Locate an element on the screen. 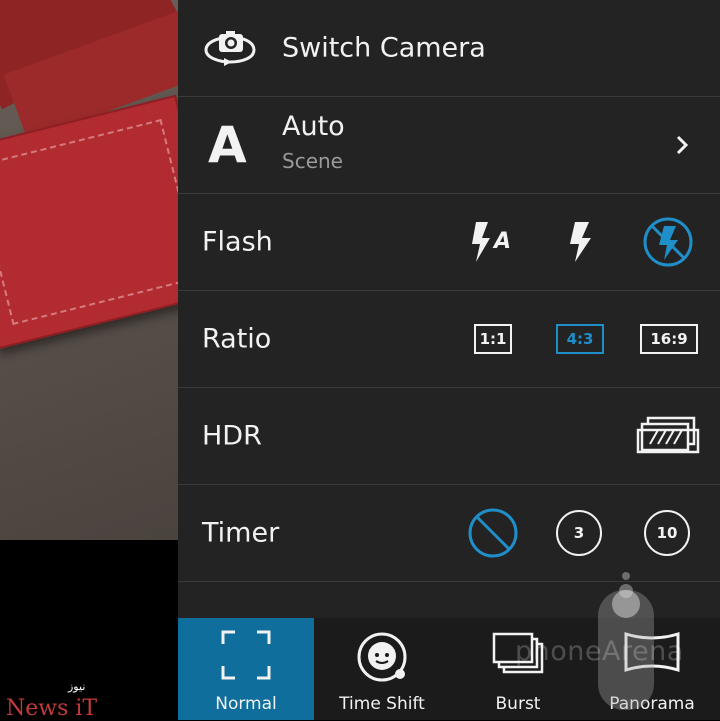  mode-time-shift: Time Shift is located at coordinates (382, 669).